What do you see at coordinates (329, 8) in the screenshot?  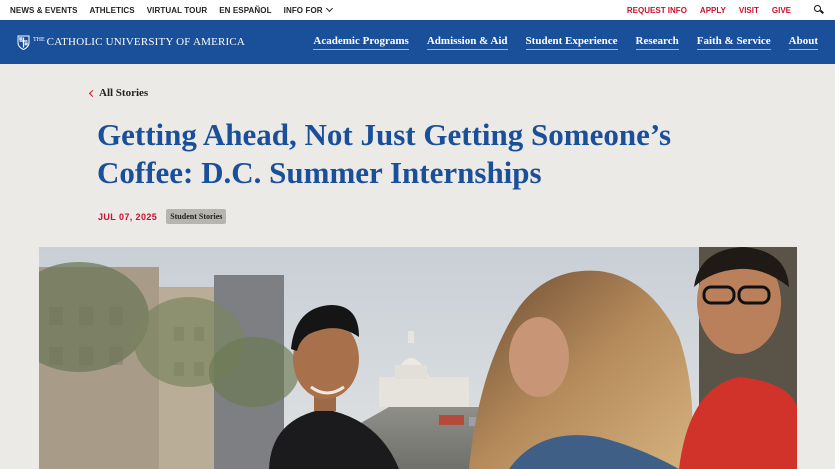 I see `chevron-down-icon` at bounding box center [329, 8].